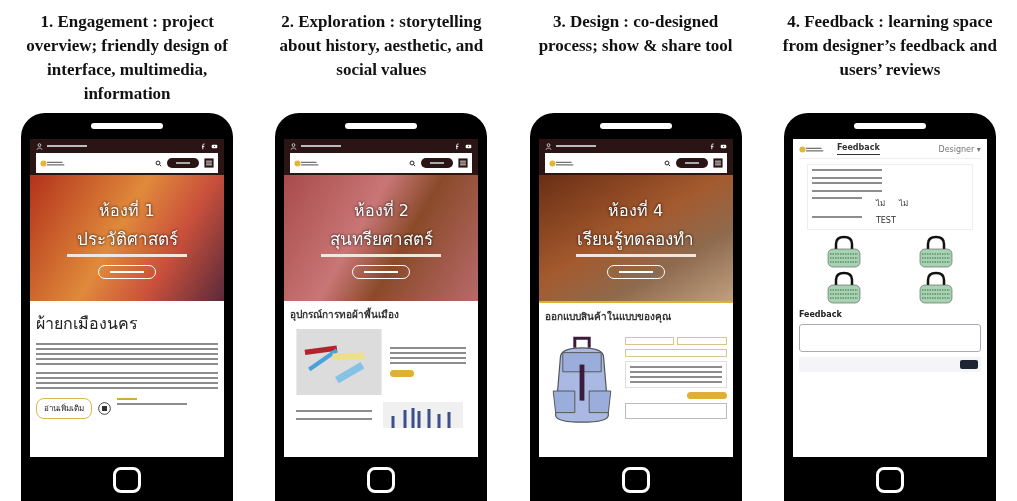 Image resolution: width=1017 pixels, height=501 pixels. Describe the element at coordinates (127, 239) in the screenshot. I see `hero-title: ประวัติศาสตร์` at that location.